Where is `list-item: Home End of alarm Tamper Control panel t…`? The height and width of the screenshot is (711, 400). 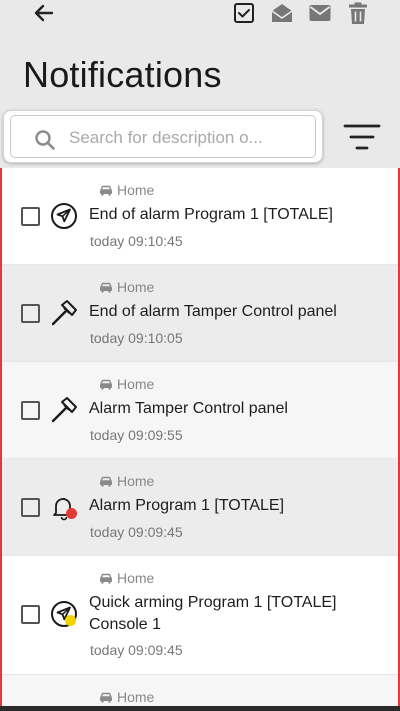 list-item: Home End of alarm Tamper Control panel t… is located at coordinates (200, 313).